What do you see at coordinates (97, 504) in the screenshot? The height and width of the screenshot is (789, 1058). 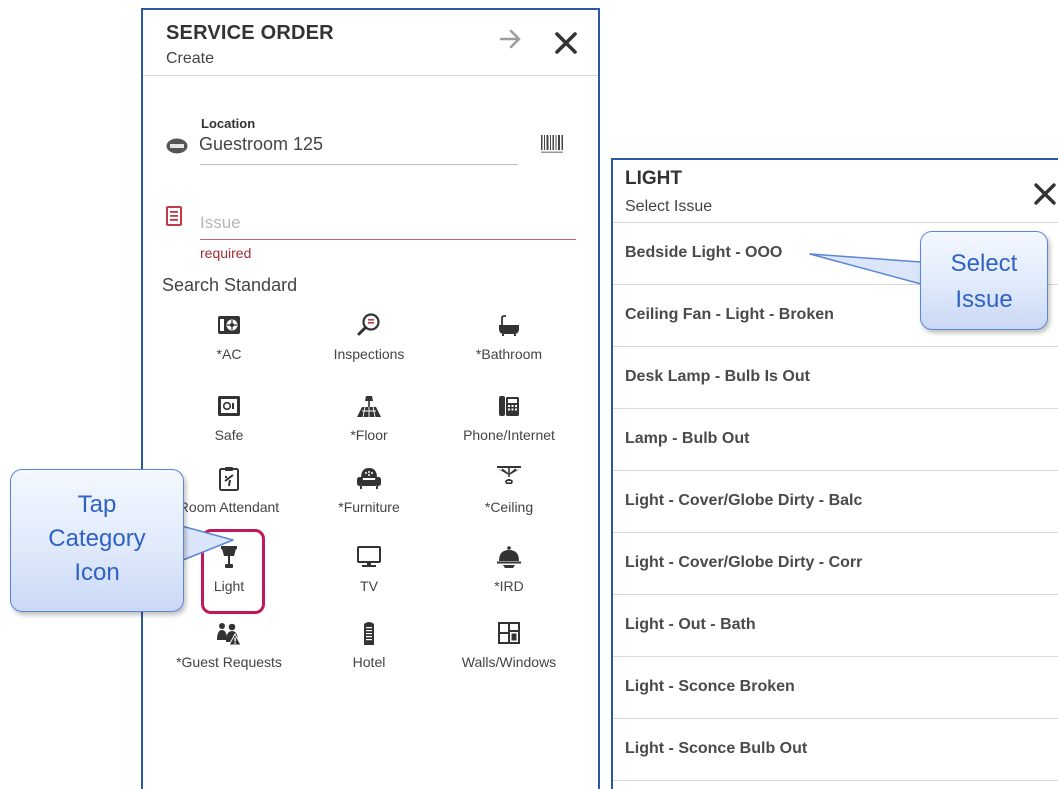 I see `callout-line: Tap` at bounding box center [97, 504].